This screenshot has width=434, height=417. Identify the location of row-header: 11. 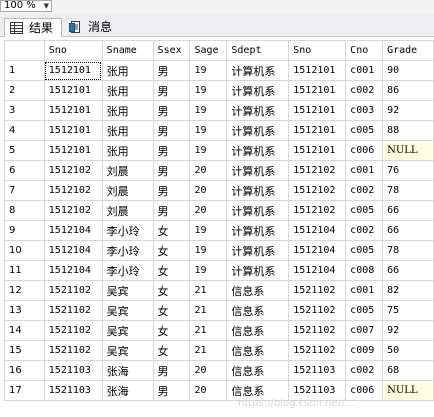
(24, 270).